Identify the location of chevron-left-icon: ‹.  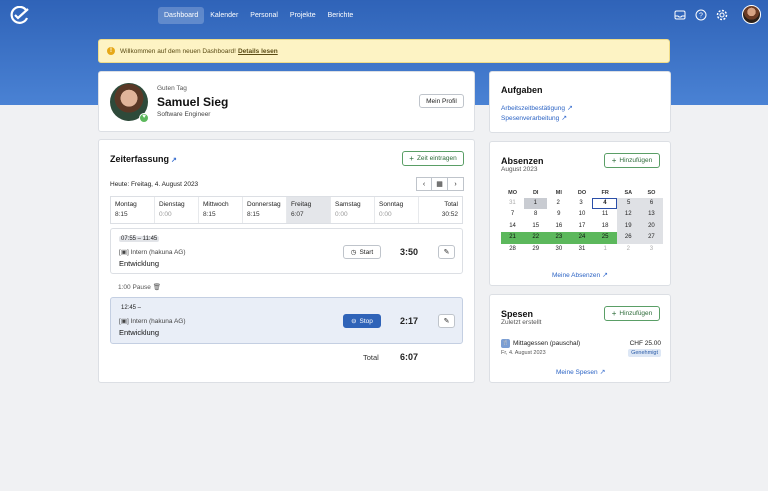
(424, 184).